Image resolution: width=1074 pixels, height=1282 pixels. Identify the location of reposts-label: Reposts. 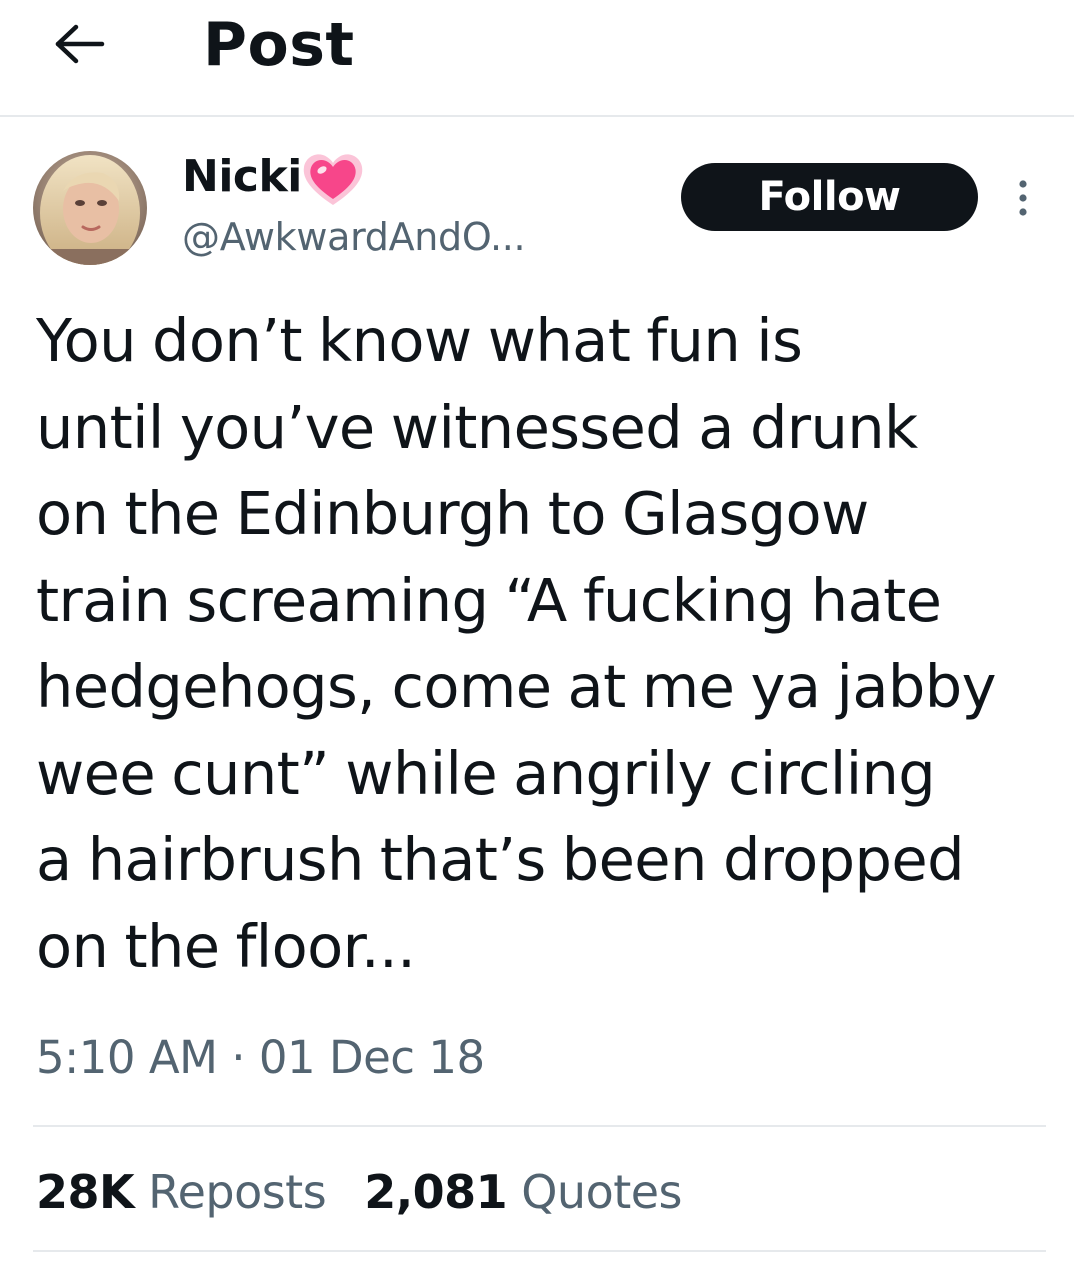
(237, 1192).